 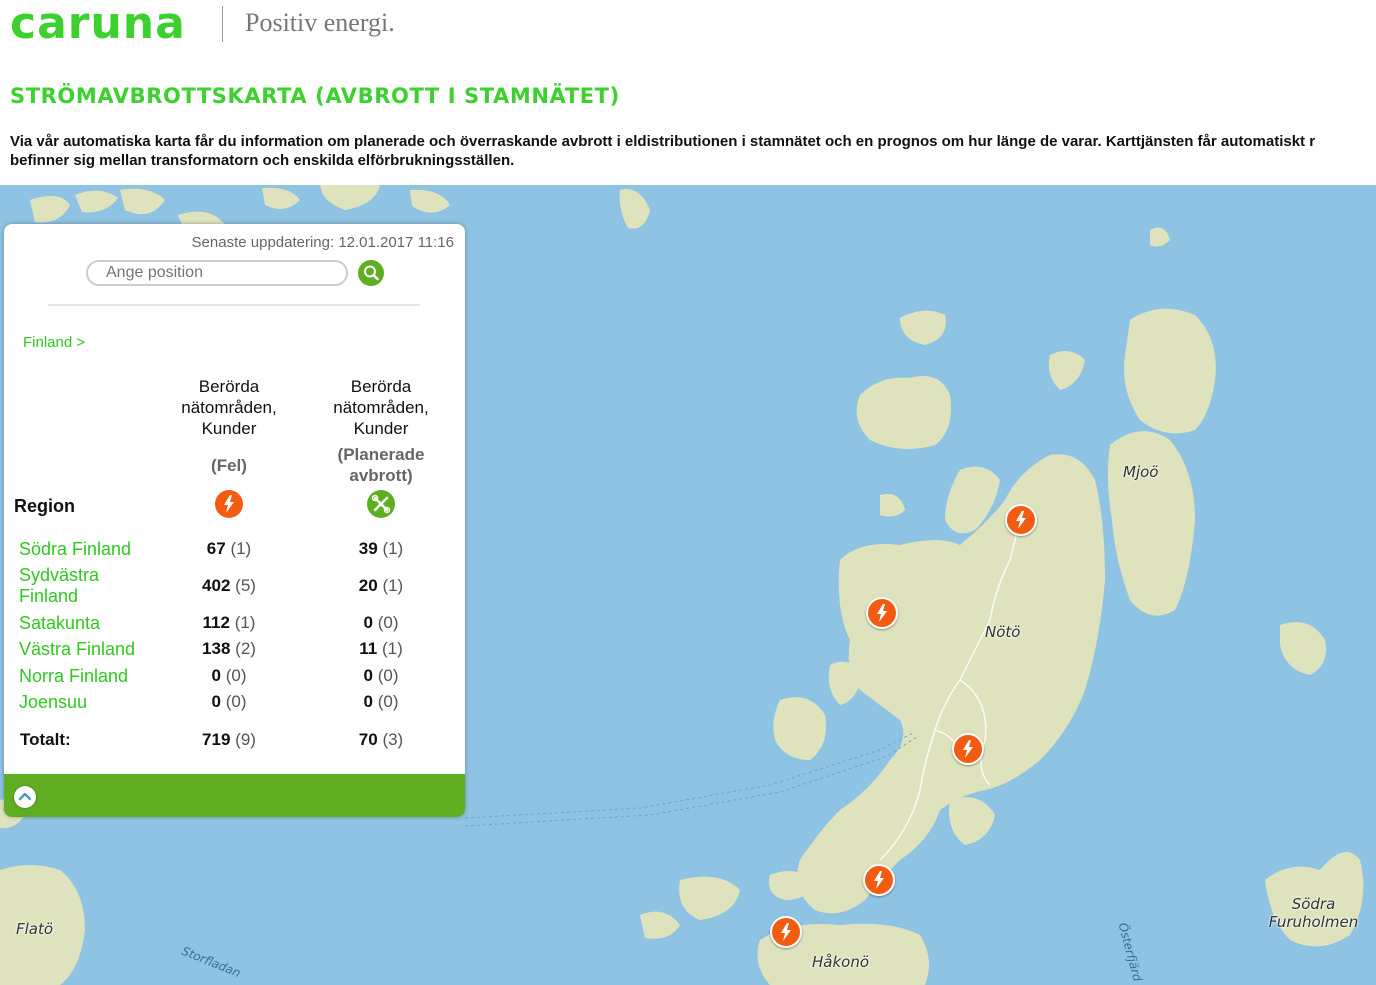 I want to click on page-title: STRÖMAVBROTTSKARTA (AVBROTT I STAMNÄTET), so click(x=315, y=96).